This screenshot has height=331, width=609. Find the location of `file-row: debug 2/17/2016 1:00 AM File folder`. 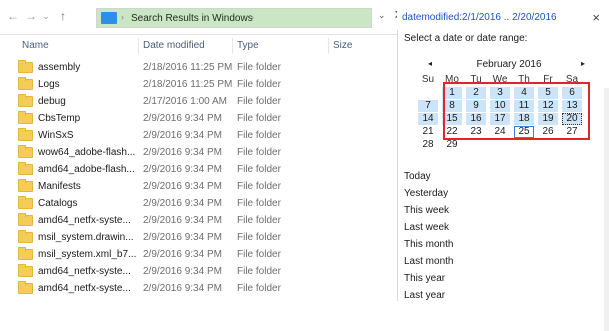

file-row: debug 2/17/2016 1:00 AM File folder is located at coordinates (196, 101).